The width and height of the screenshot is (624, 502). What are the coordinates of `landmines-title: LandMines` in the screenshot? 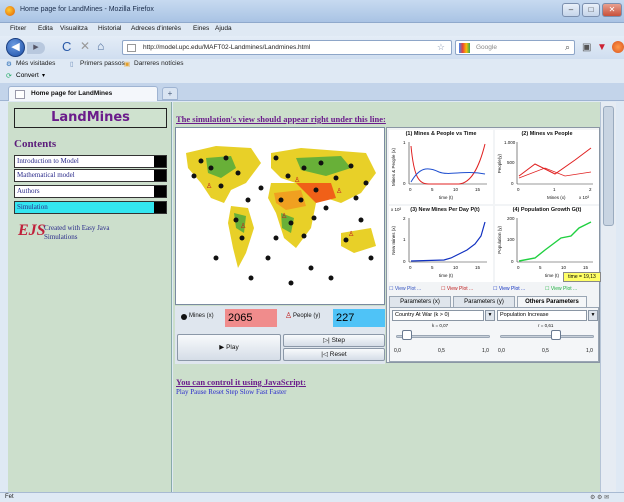 It's located at (90, 118).